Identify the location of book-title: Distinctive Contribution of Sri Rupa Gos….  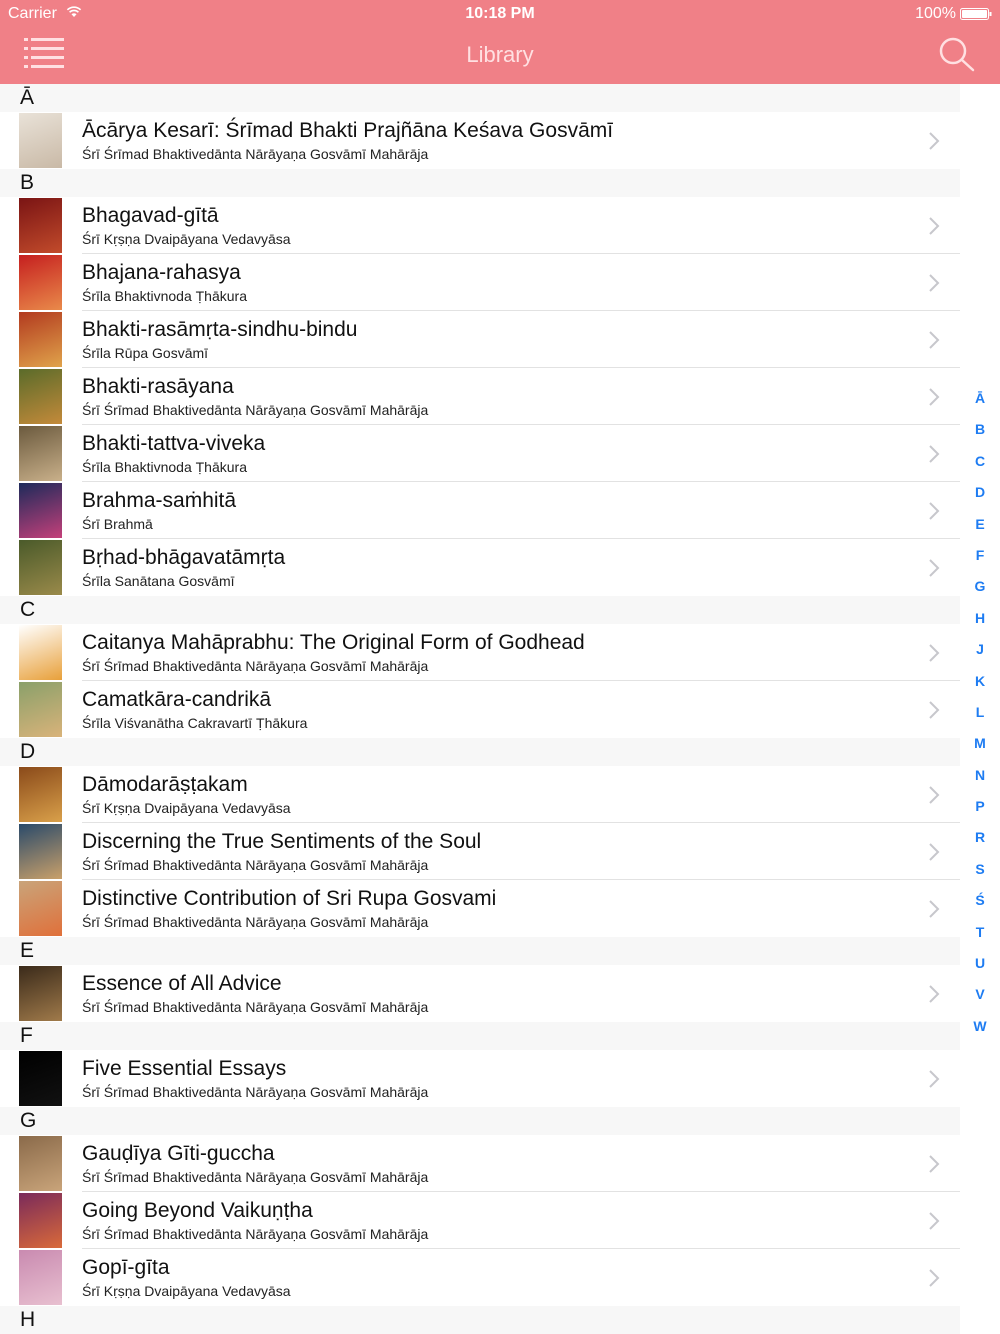
(289, 898).